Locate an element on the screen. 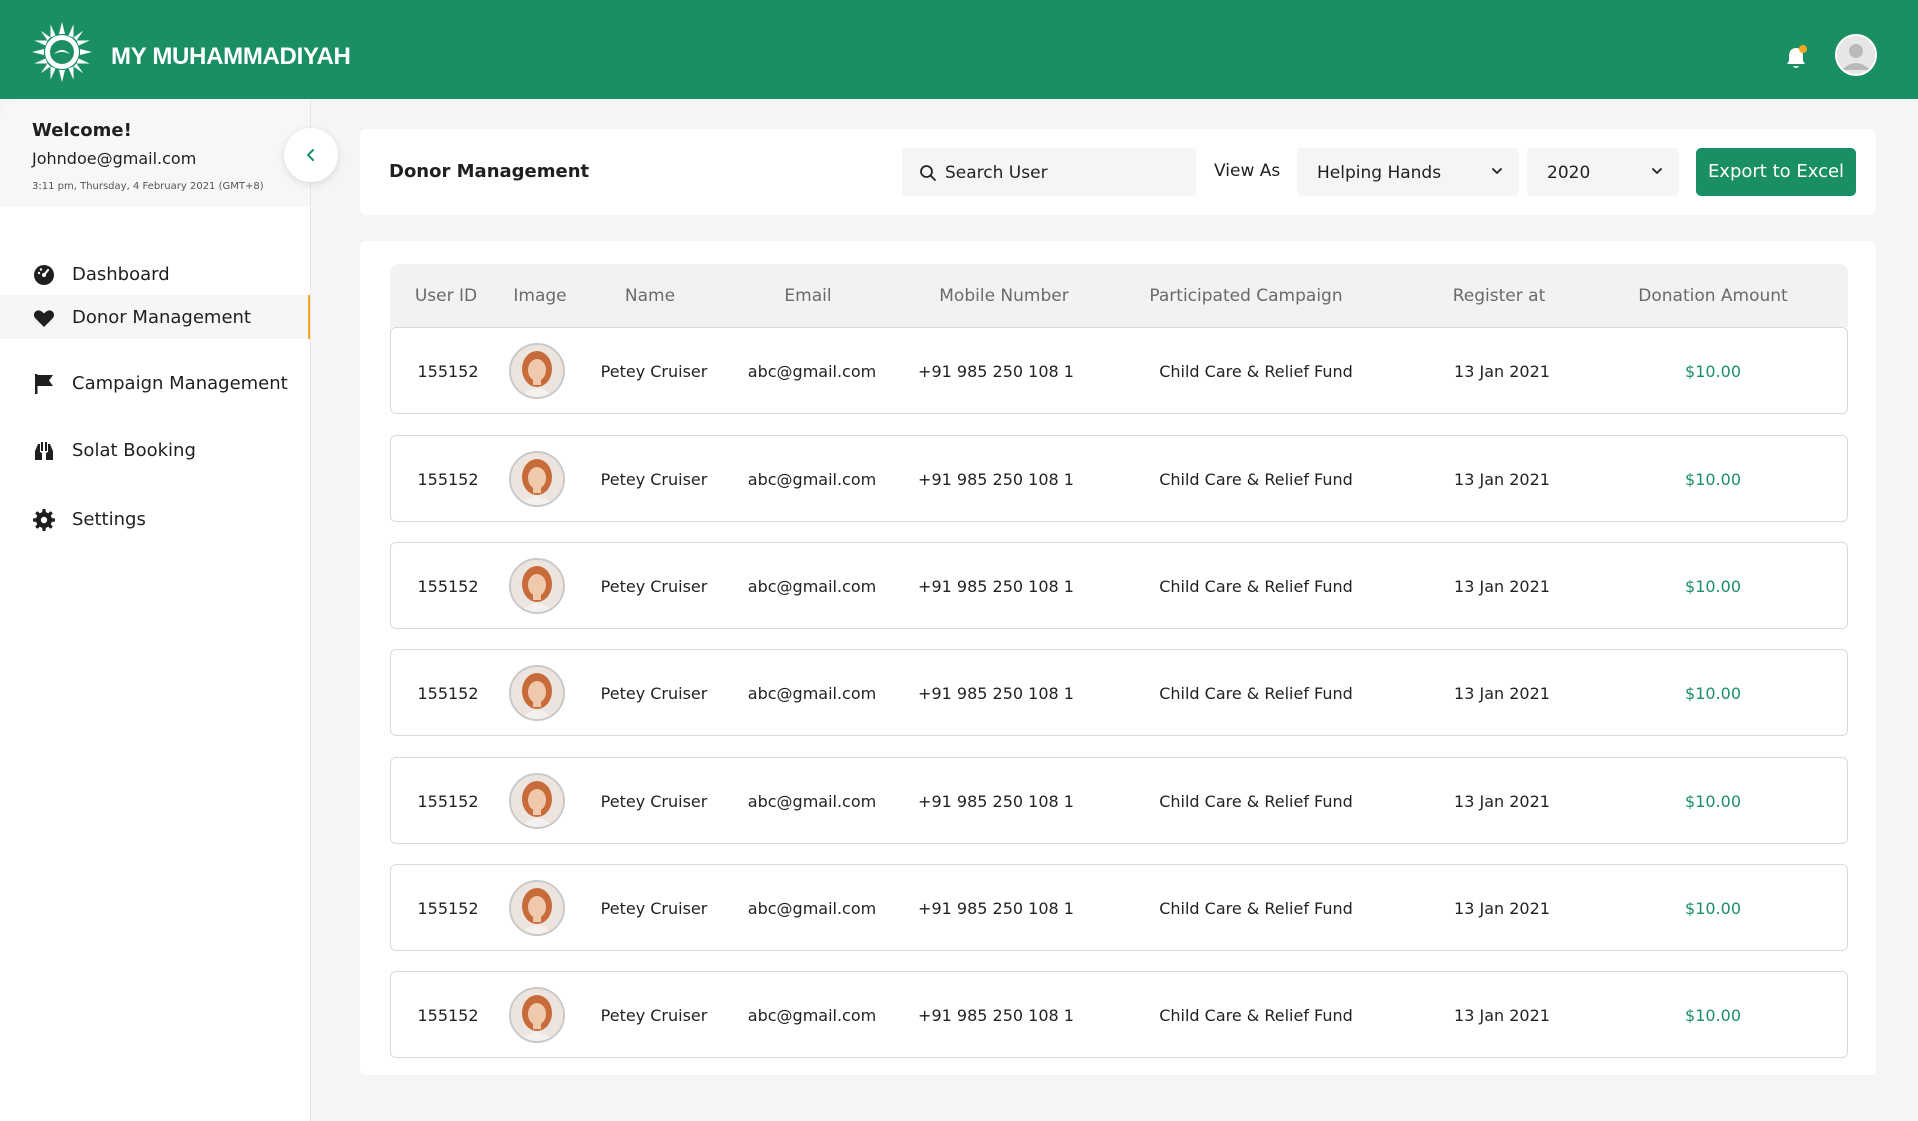 The image size is (1918, 1121). sidebar-item-solat-booking: Solat Booking is located at coordinates (155, 450).